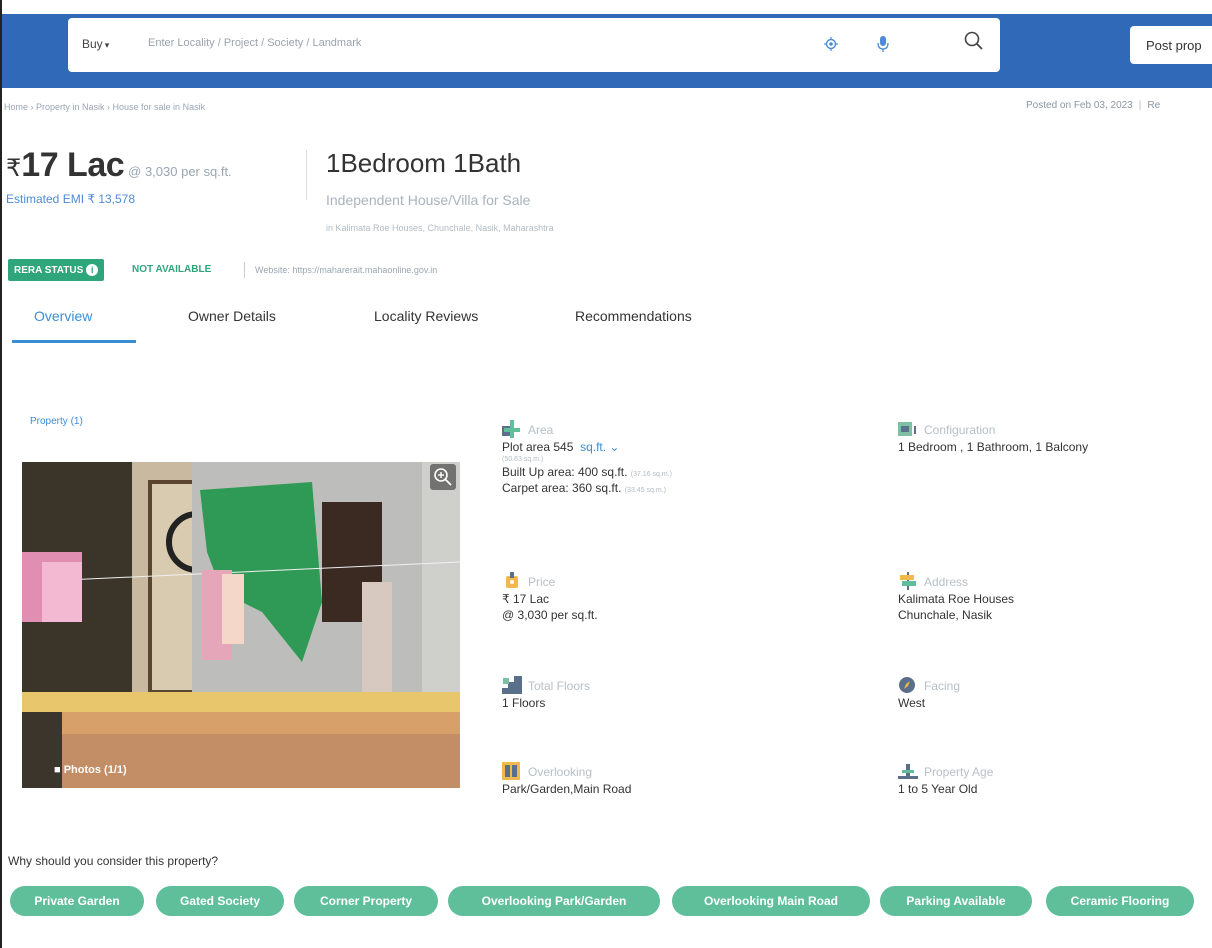 Image resolution: width=1212 pixels, height=948 pixels. Describe the element at coordinates (1093, 105) in the screenshot. I see `posted-date: Posted on Feb 03, 2023 | Re` at that location.